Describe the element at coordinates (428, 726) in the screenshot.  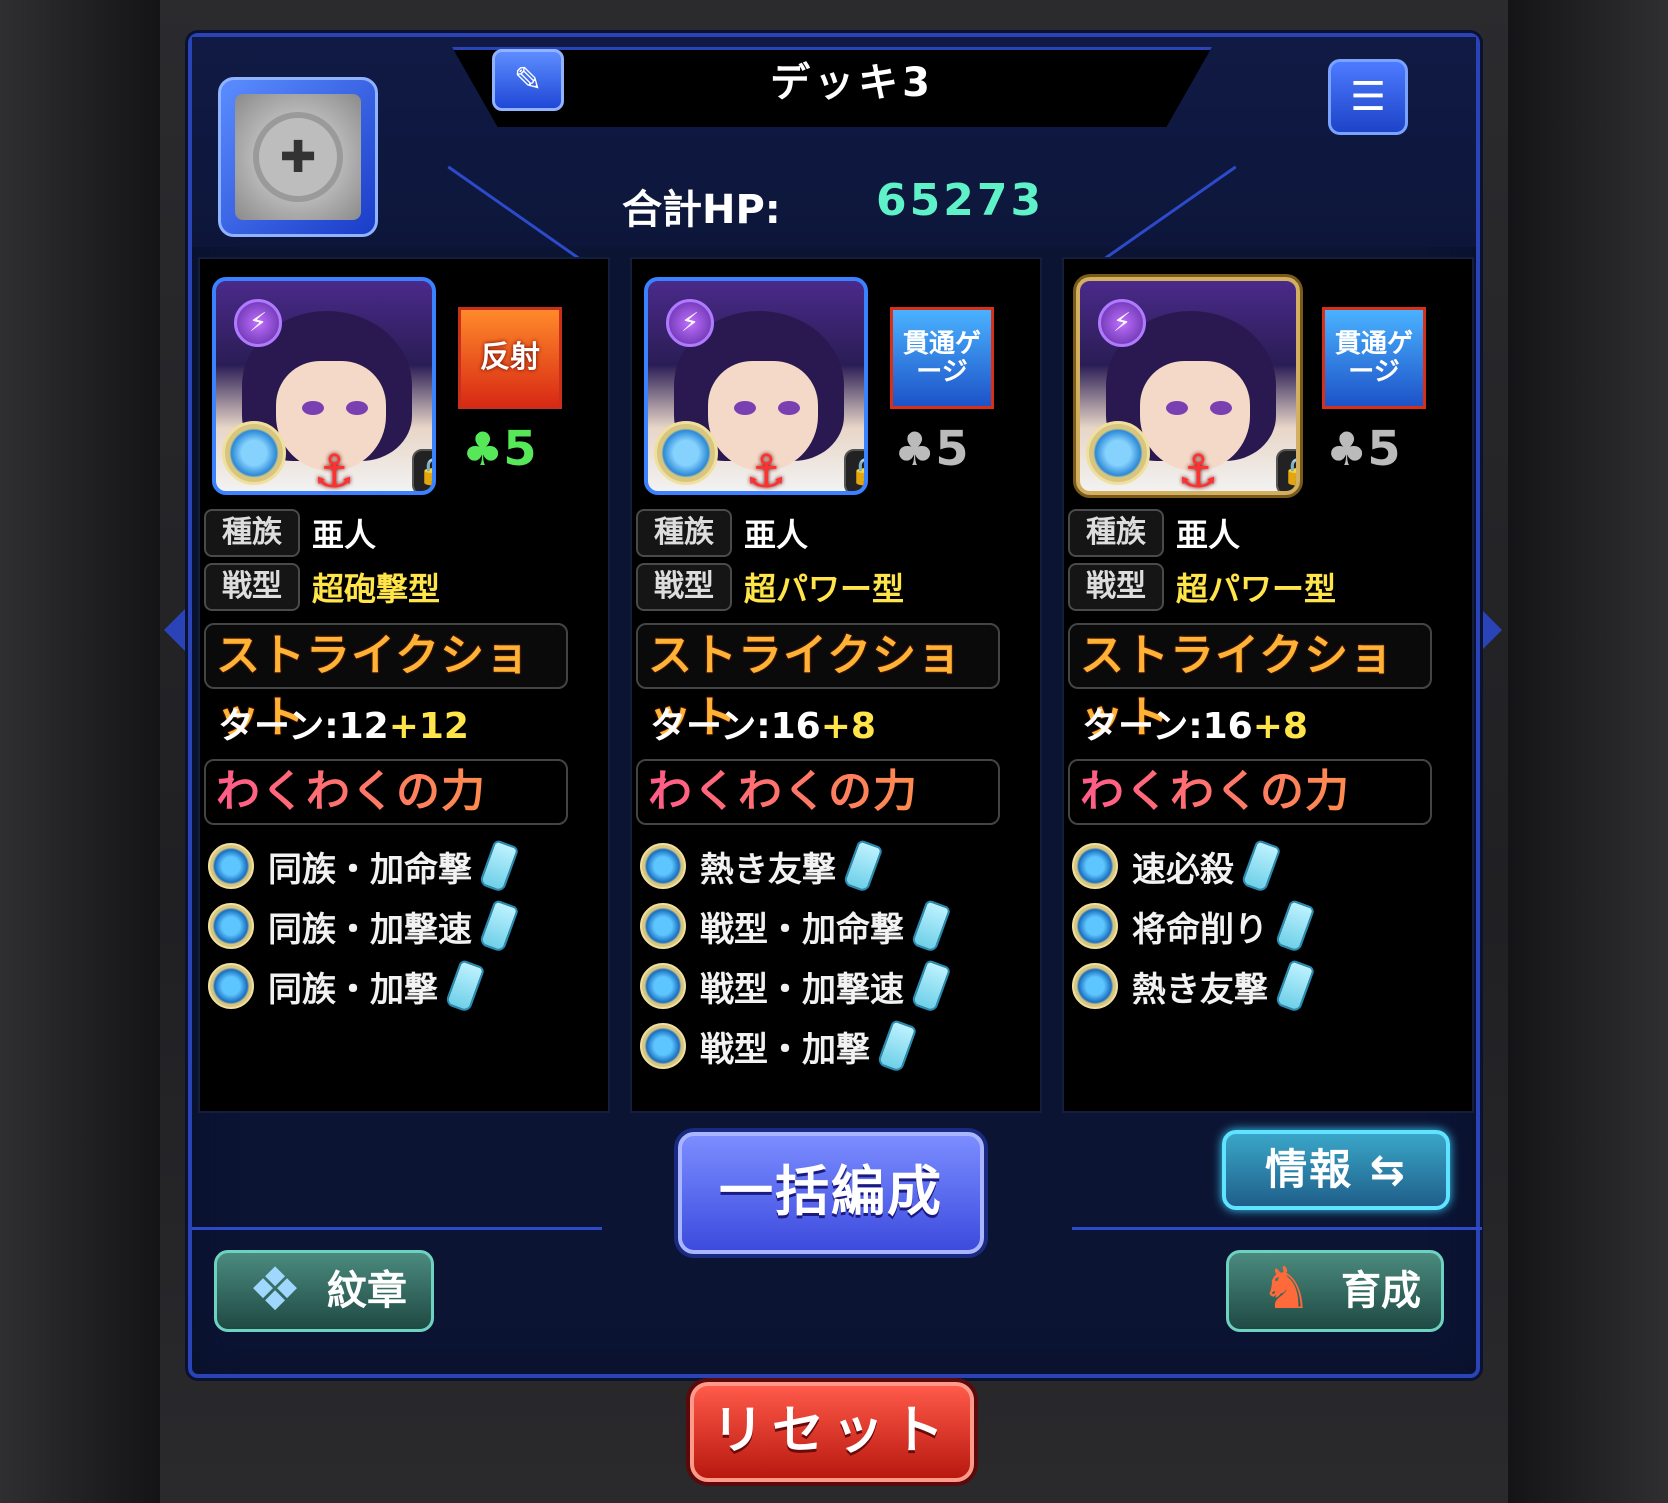
I see `turn-plus: +12` at that location.